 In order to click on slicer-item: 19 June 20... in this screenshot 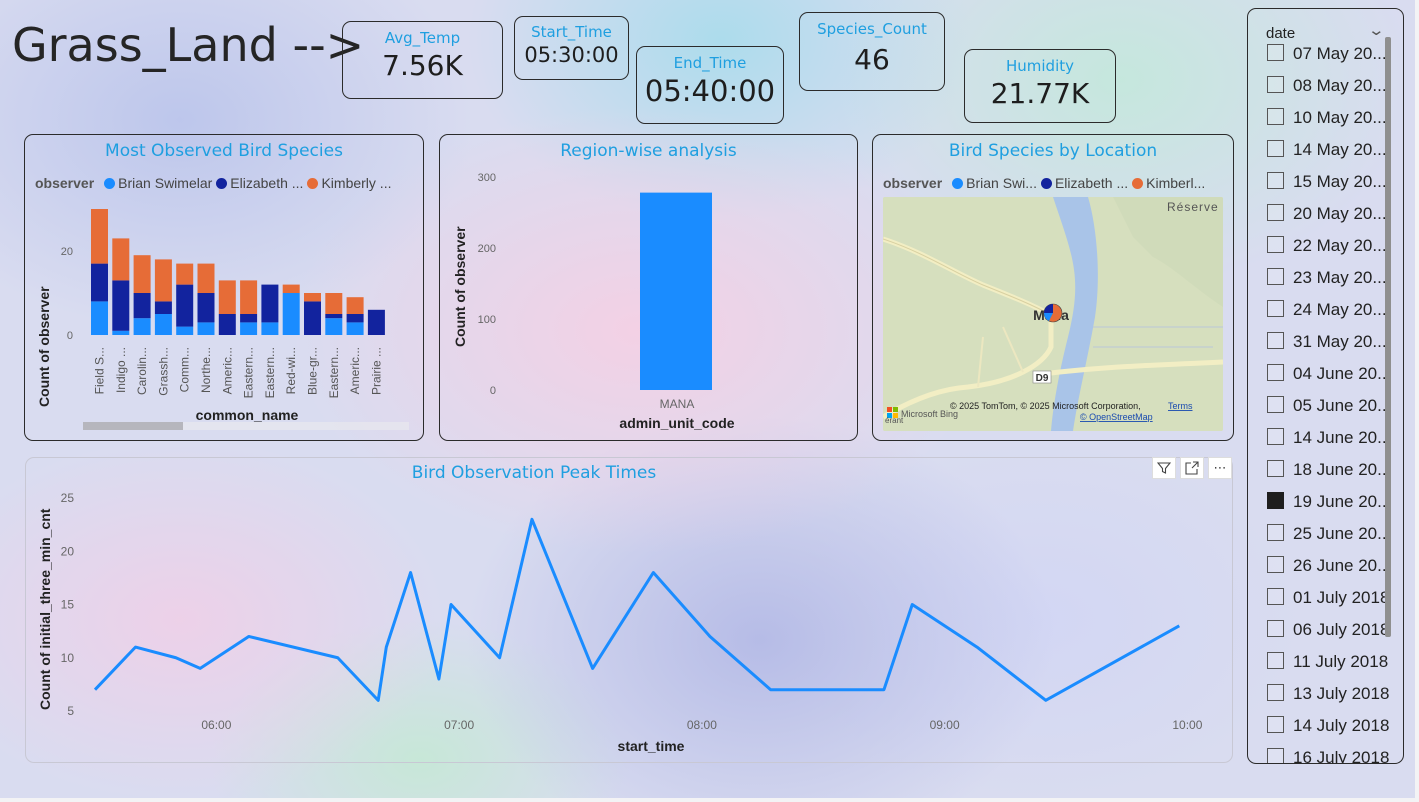, I will do `click(1329, 502)`.